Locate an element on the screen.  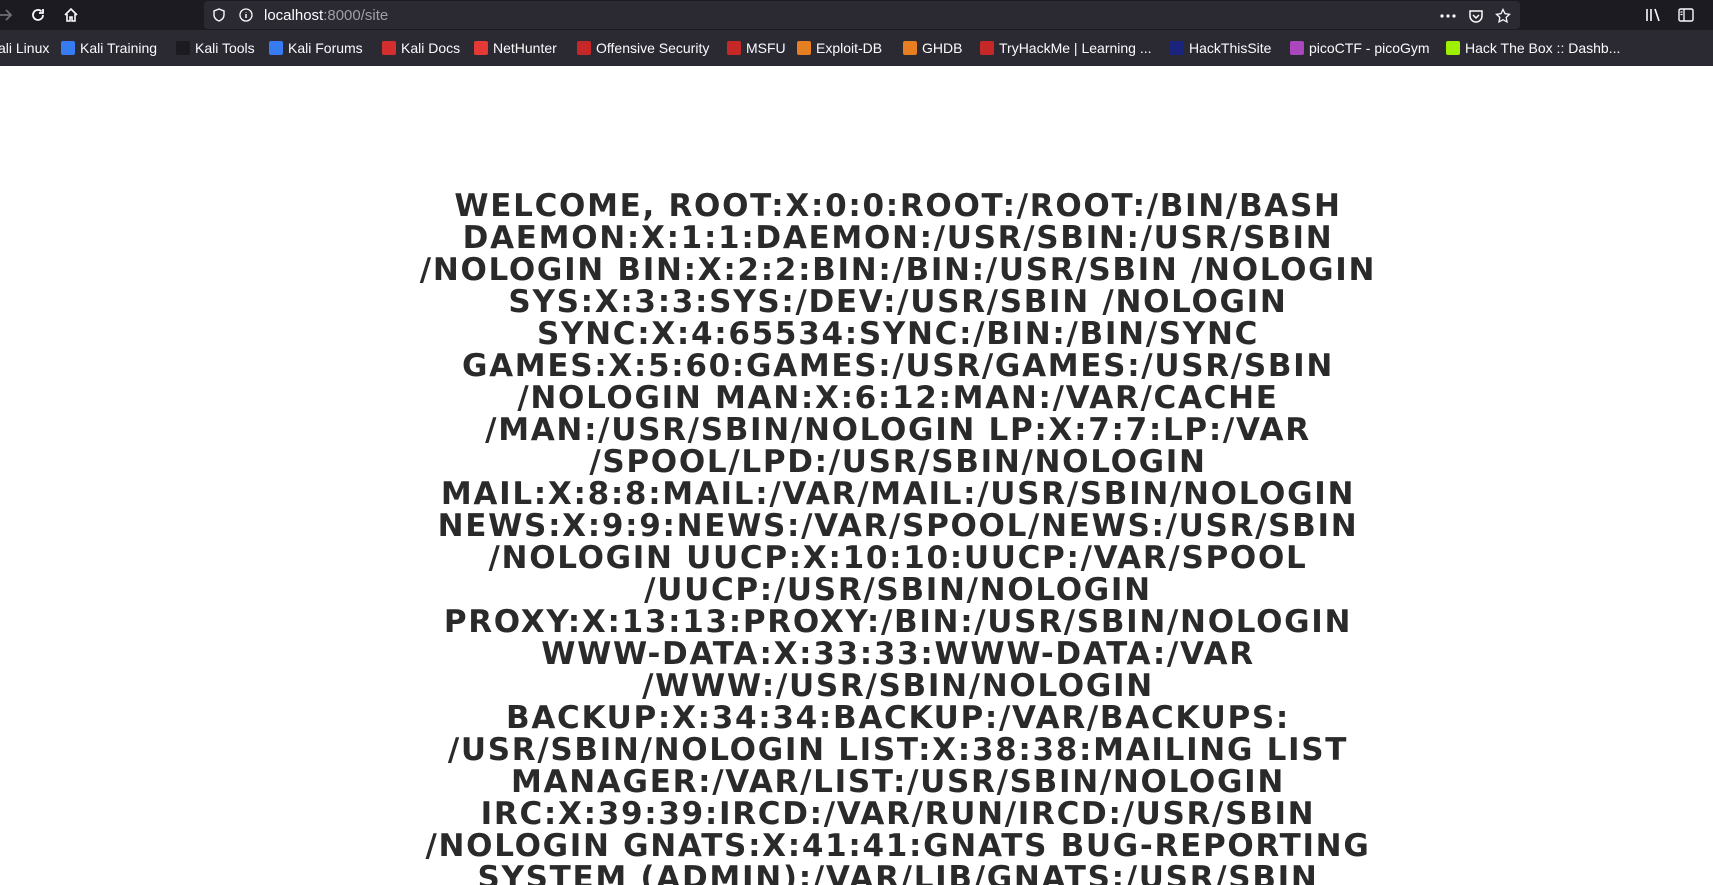
bookmark-item: GHDB is located at coordinates (932, 48).